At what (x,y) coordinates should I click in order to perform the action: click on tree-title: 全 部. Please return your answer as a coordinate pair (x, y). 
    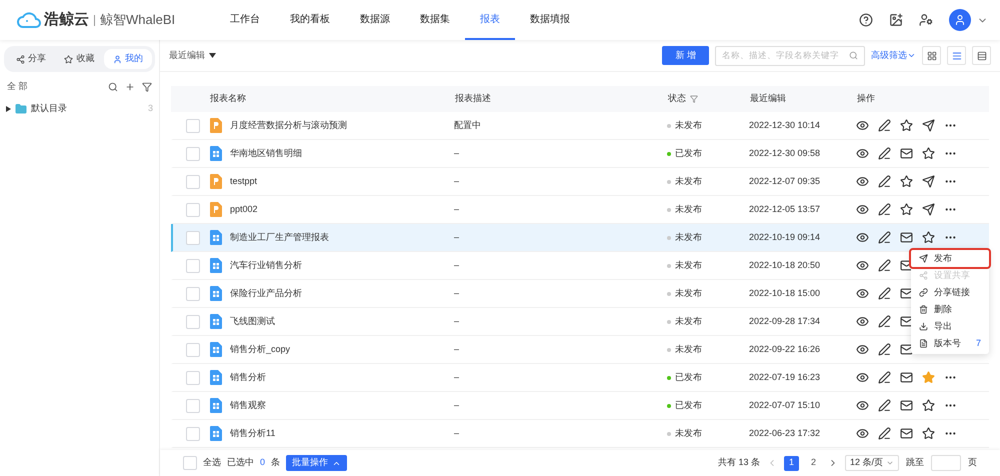
    Looking at the image, I should click on (17, 86).